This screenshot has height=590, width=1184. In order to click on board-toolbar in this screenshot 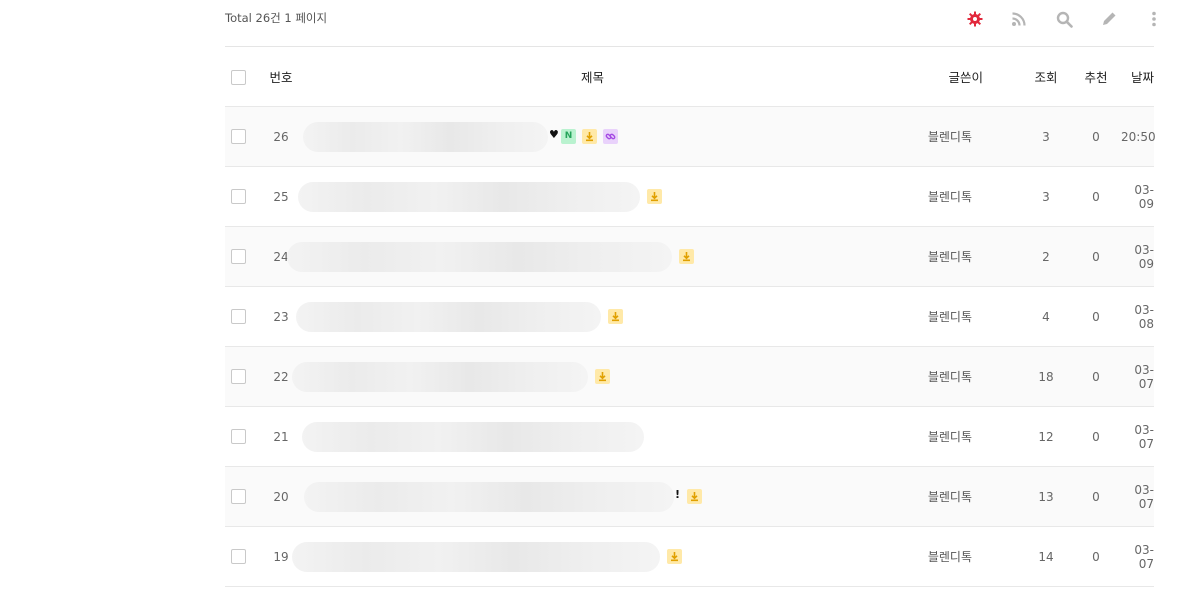, I will do `click(1055, 19)`.